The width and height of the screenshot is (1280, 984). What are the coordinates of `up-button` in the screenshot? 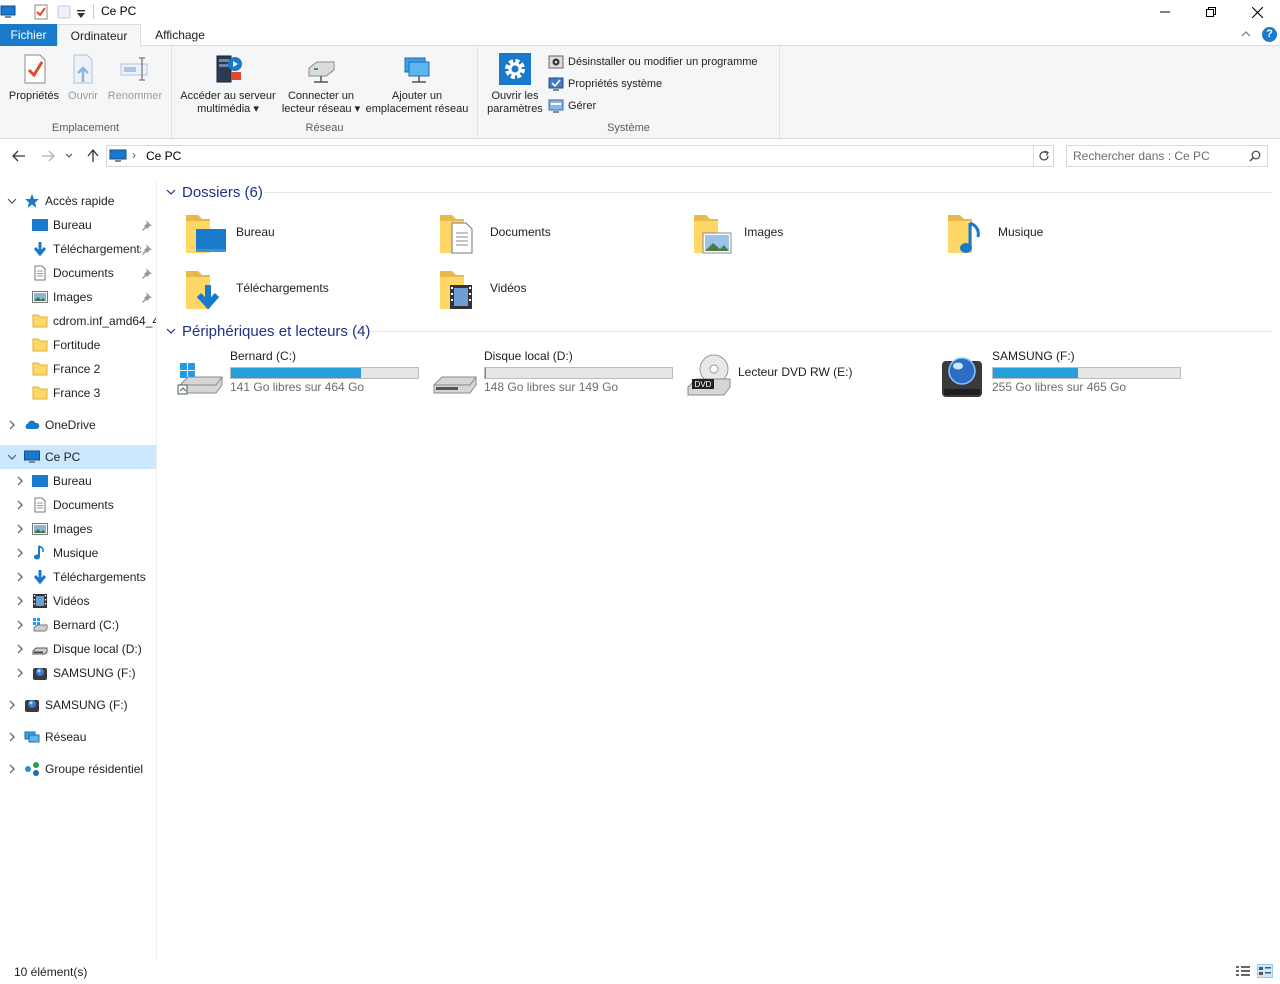 It's located at (93, 156).